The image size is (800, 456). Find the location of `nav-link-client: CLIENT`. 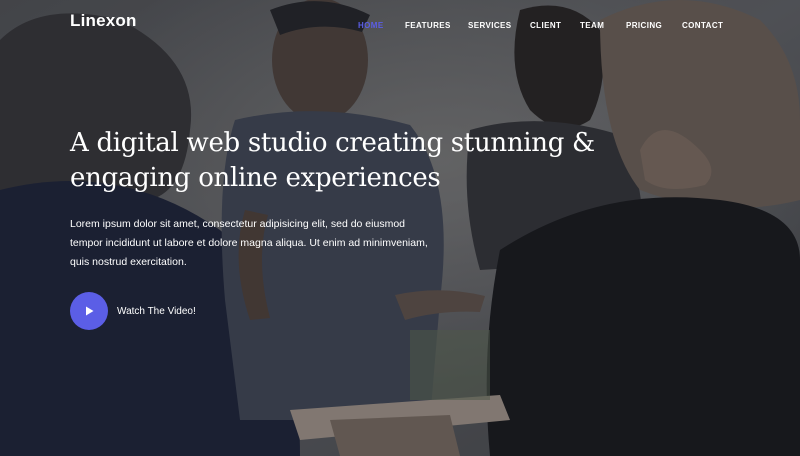

nav-link-client: CLIENT is located at coordinates (545, 25).